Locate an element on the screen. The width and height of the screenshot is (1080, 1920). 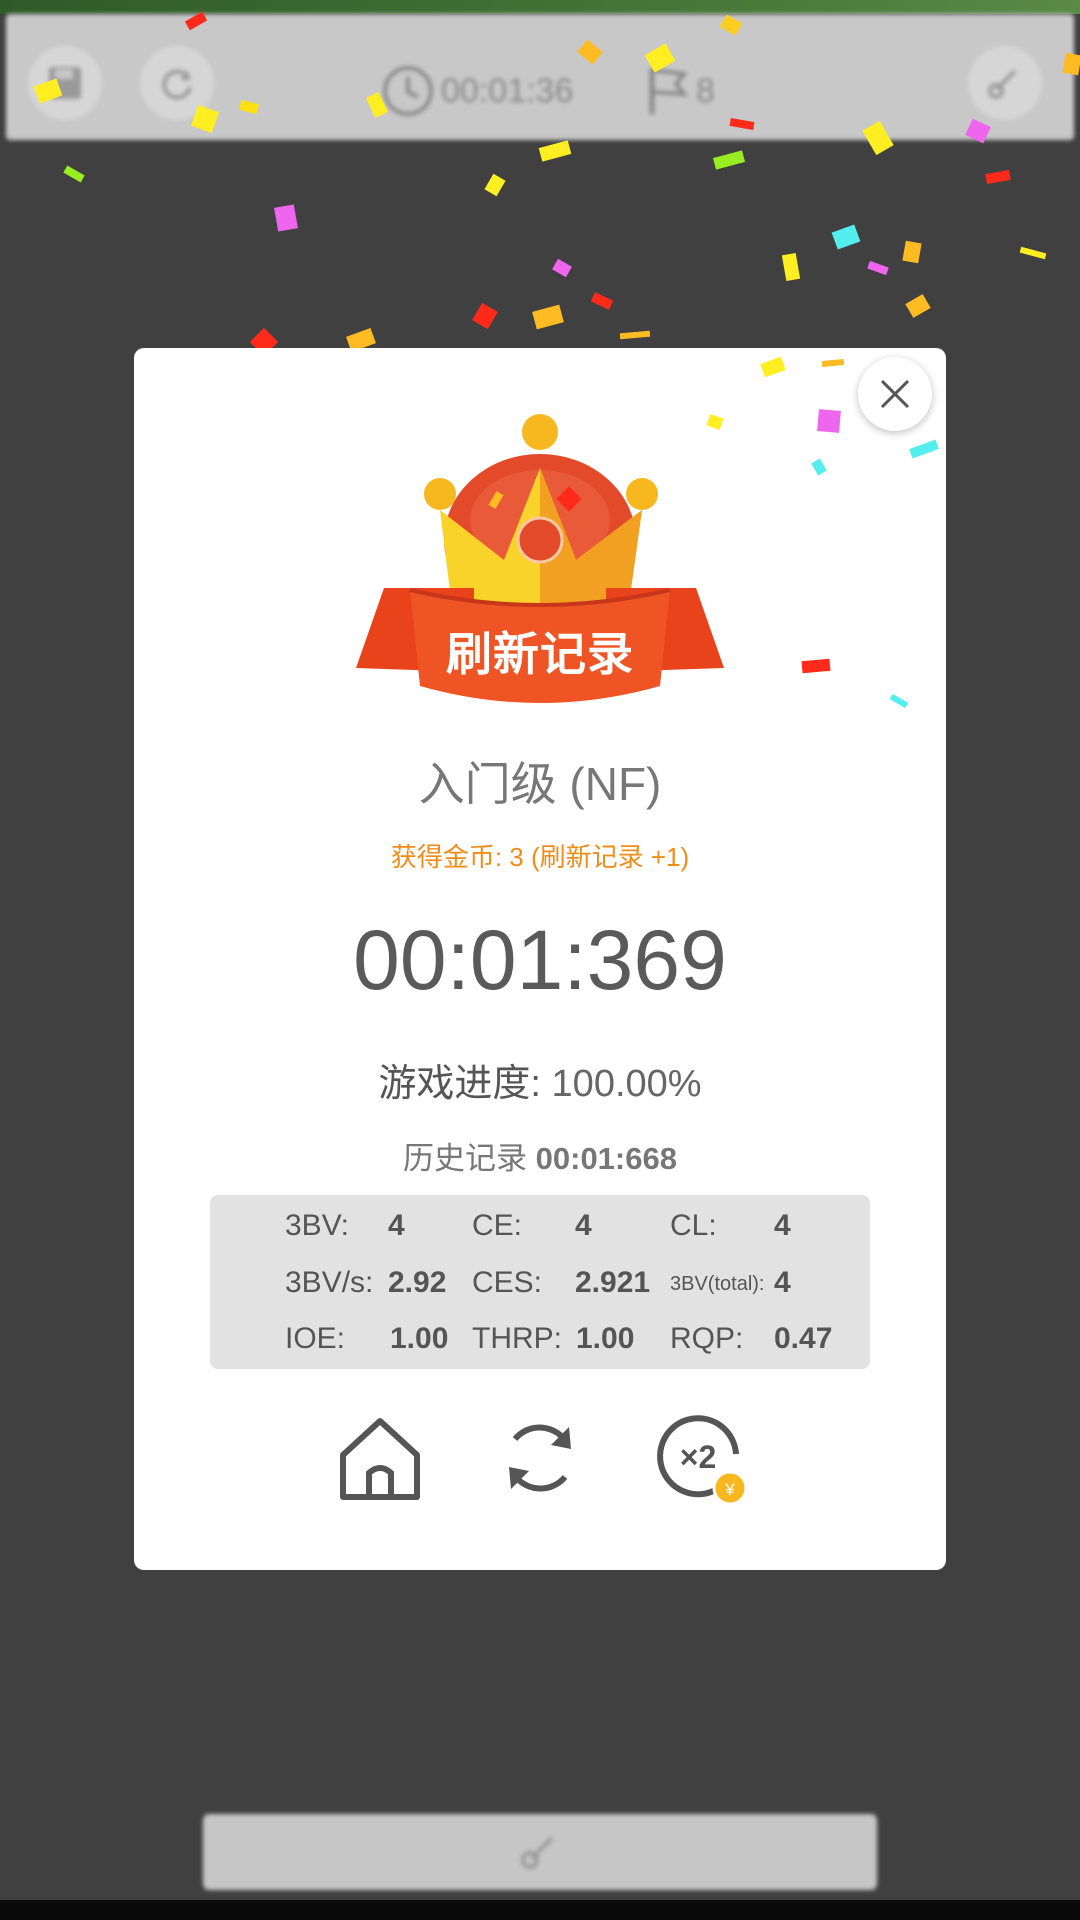
system-nav-strip is located at coordinates (540, 1910).